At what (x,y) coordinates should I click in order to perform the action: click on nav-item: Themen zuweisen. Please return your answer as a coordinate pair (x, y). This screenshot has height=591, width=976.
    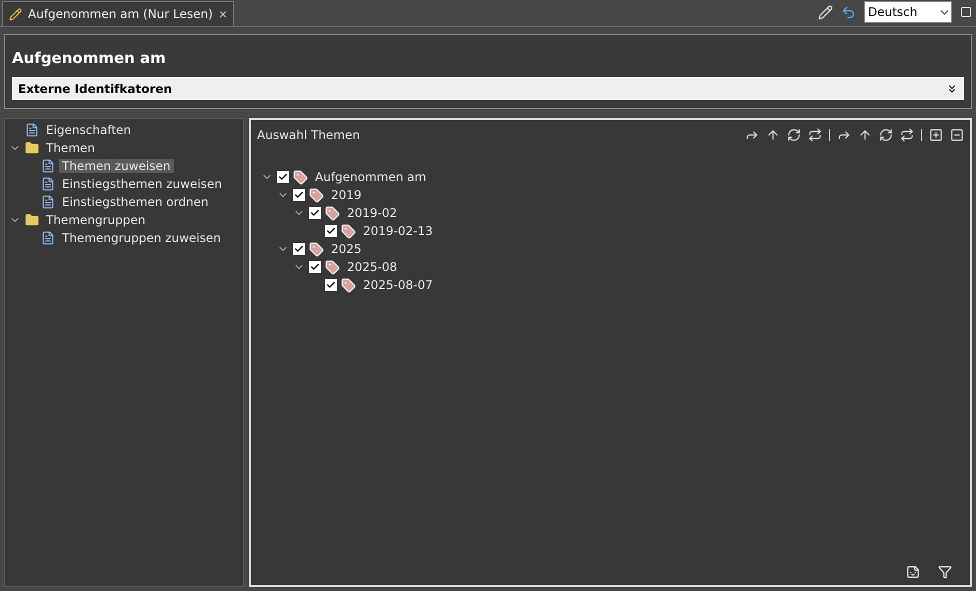
    Looking at the image, I should click on (116, 166).